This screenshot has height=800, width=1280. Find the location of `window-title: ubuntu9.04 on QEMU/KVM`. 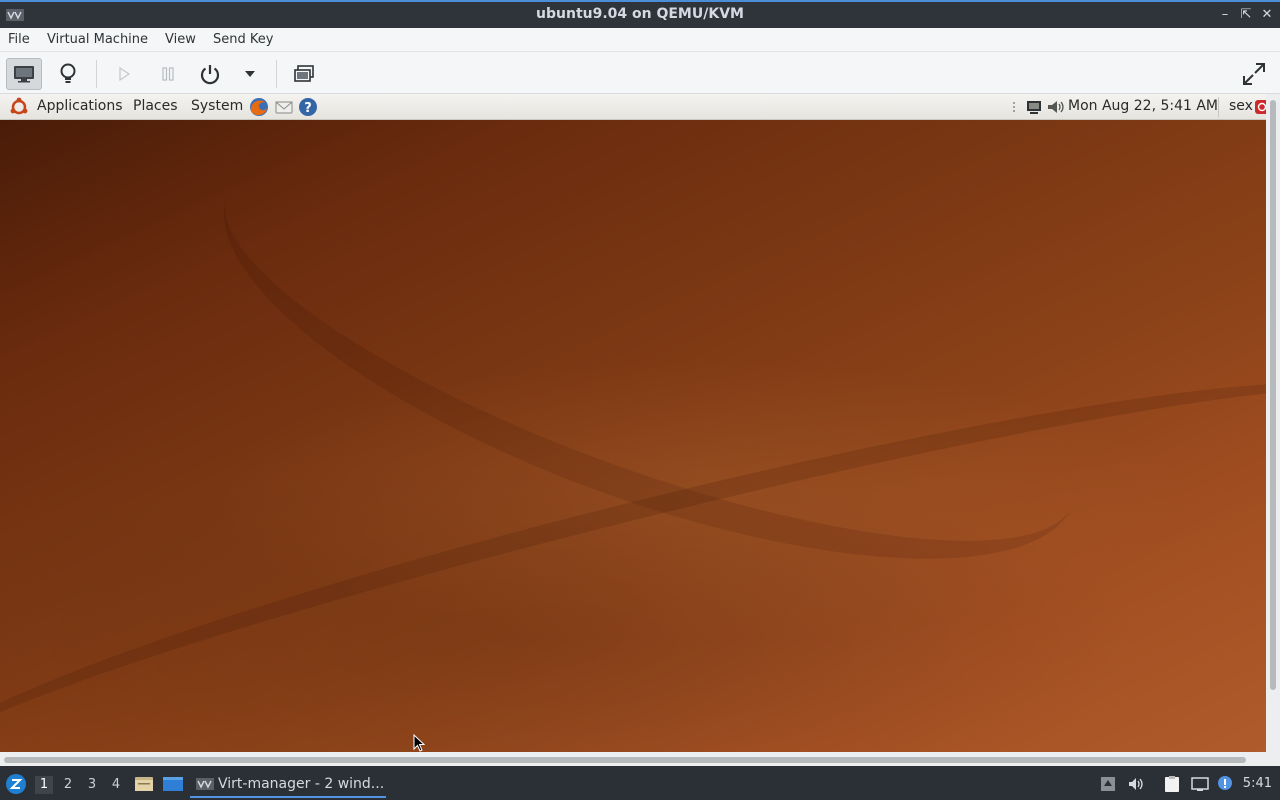

window-title: ubuntu9.04 on QEMU/KVM is located at coordinates (640, 14).